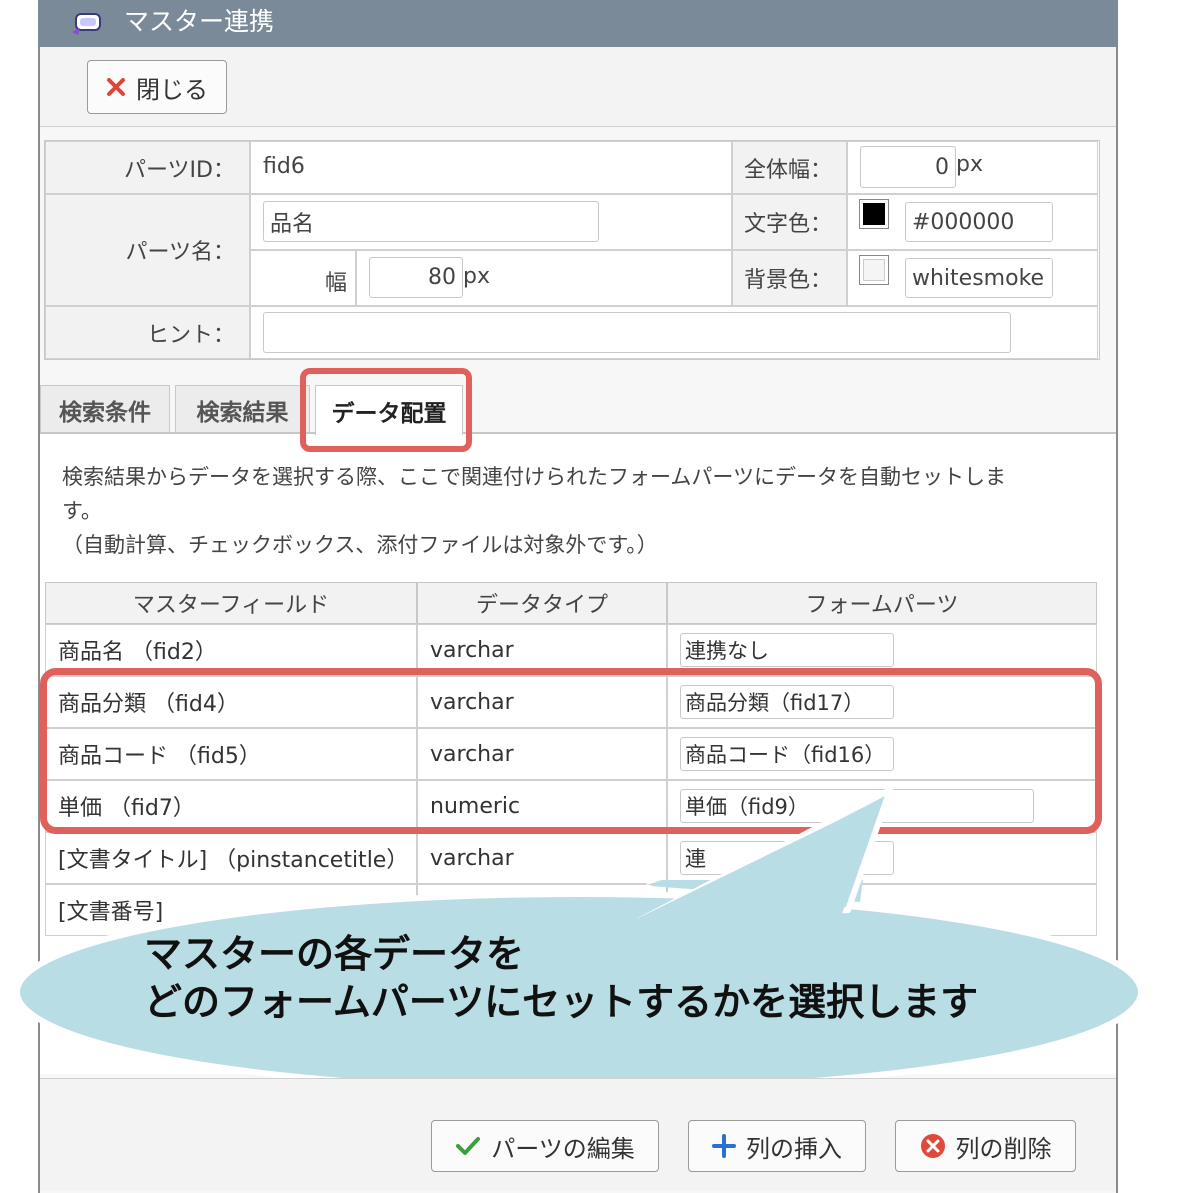 This screenshot has width=1184, height=1193. Describe the element at coordinates (334, 954) in the screenshot. I see `callout-line-1: マスターの各データを` at that location.